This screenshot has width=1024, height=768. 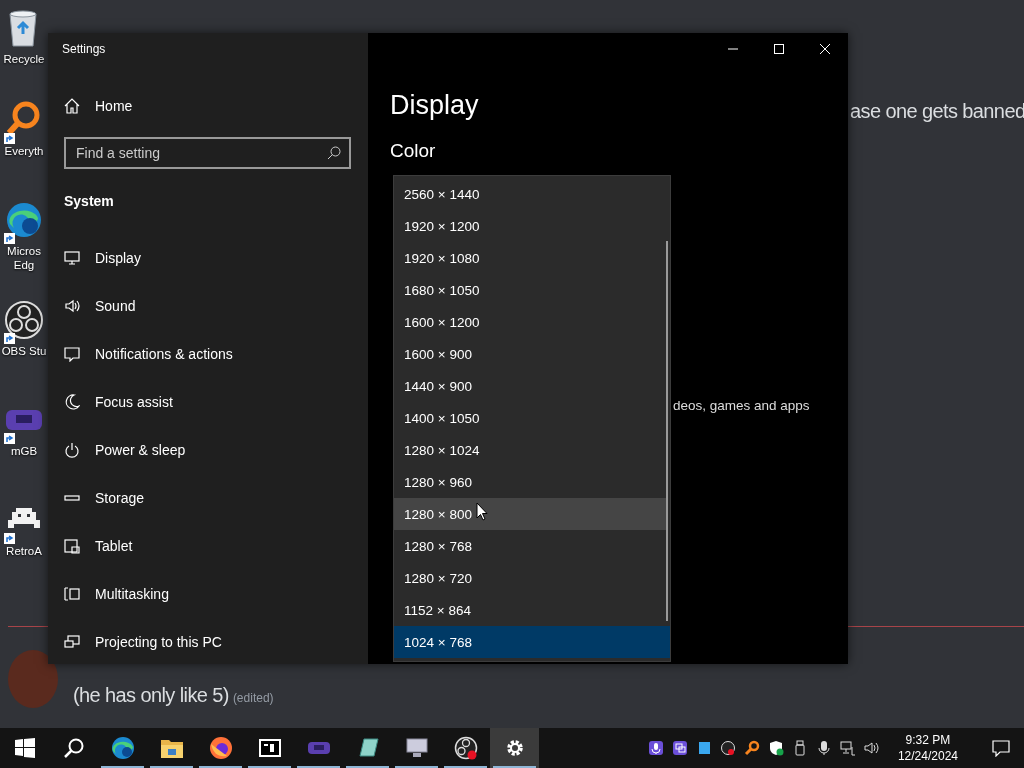 I want to click on edited-label: (edited), so click(x=253, y=698).